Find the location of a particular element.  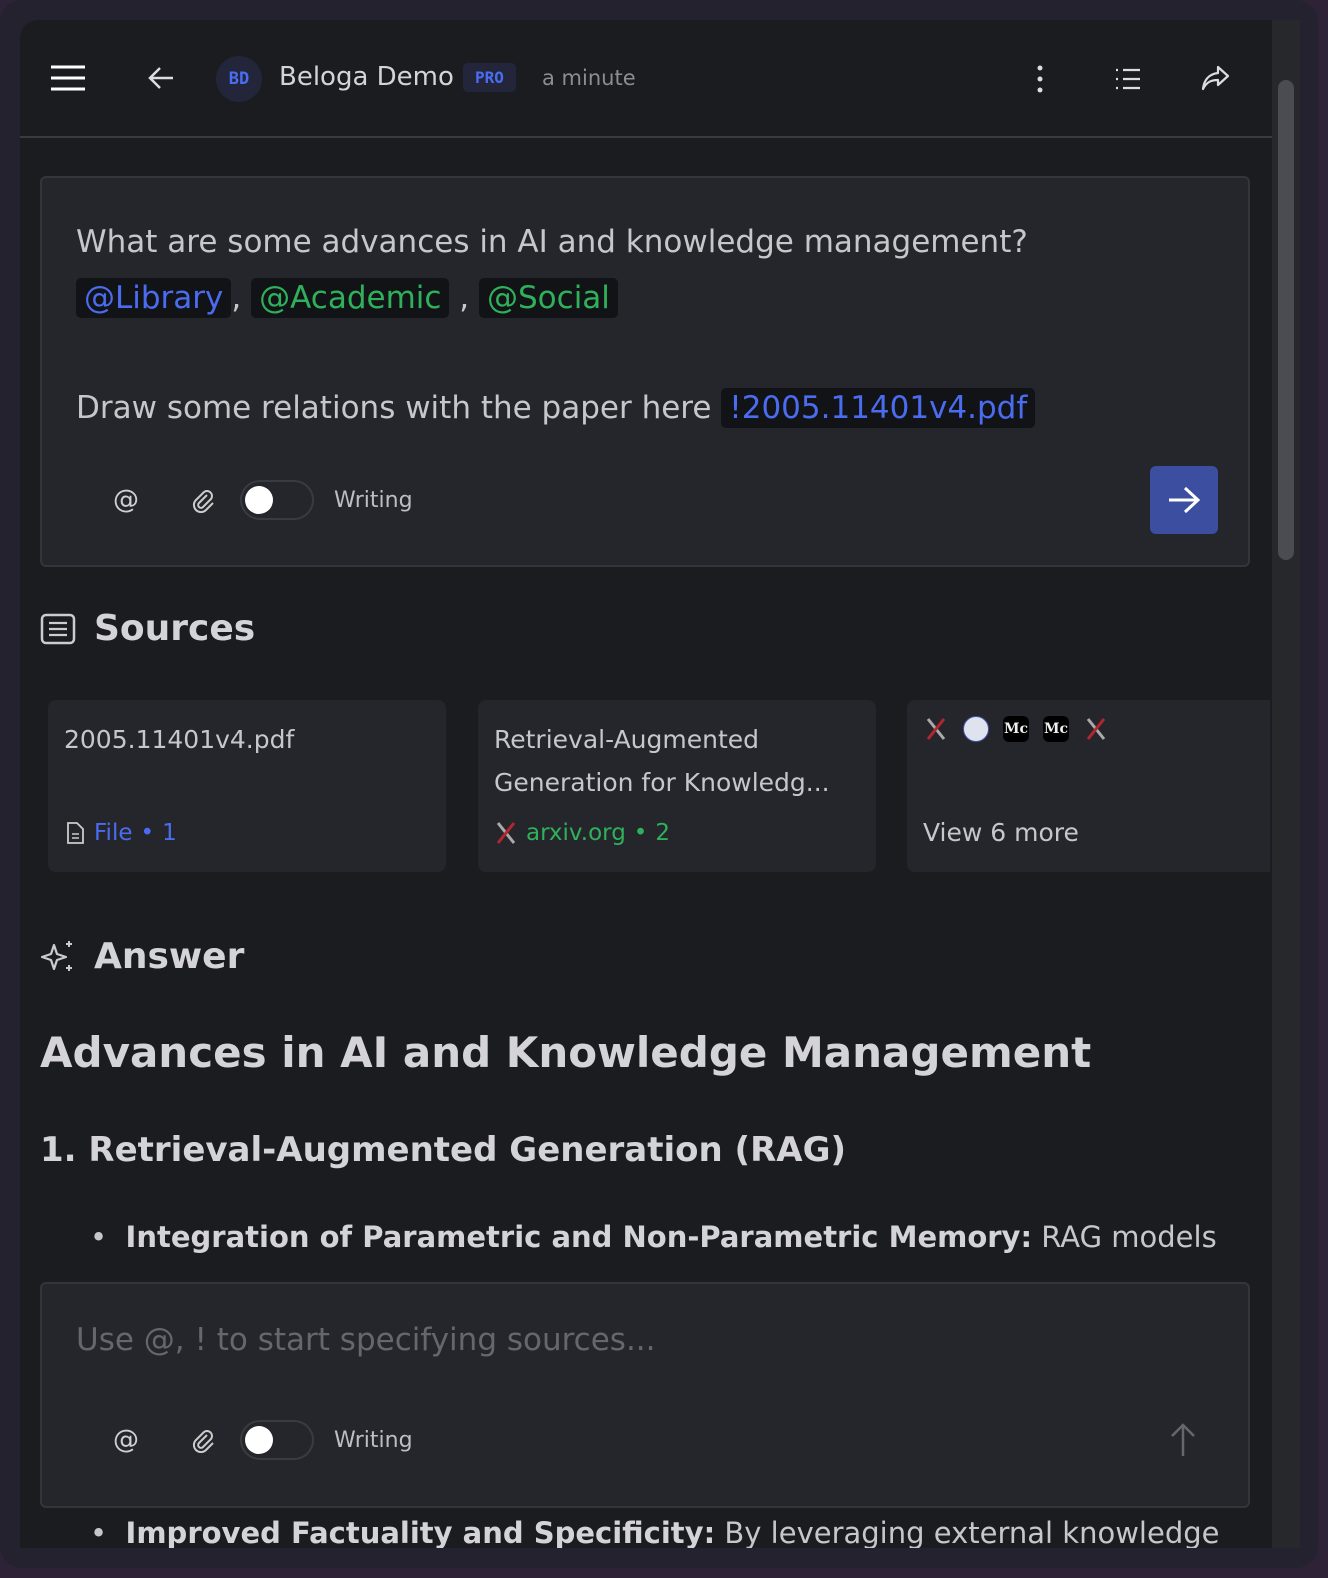

menu-icon is located at coordinates (68, 78).